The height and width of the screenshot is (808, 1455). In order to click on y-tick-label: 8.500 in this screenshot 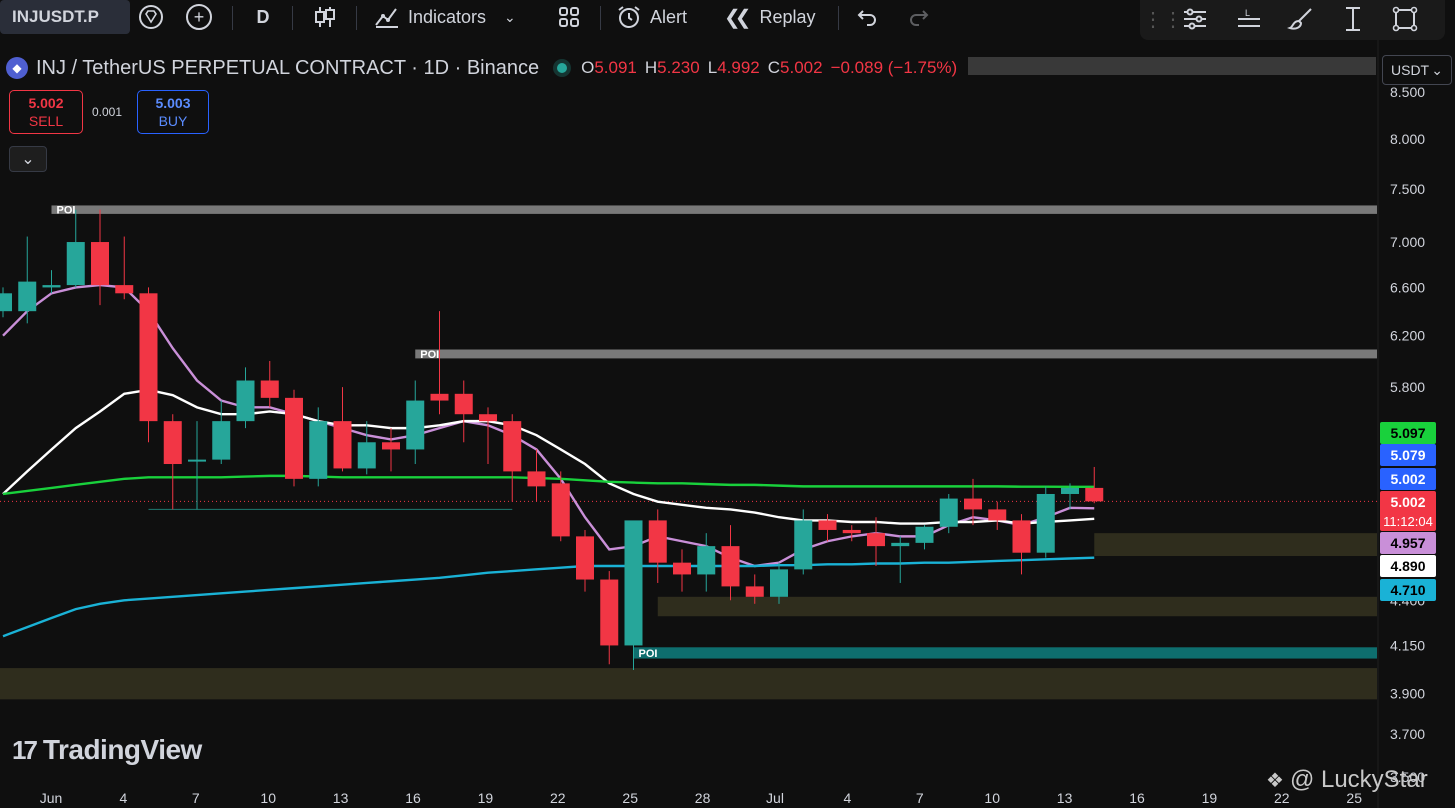, I will do `click(1407, 92)`.